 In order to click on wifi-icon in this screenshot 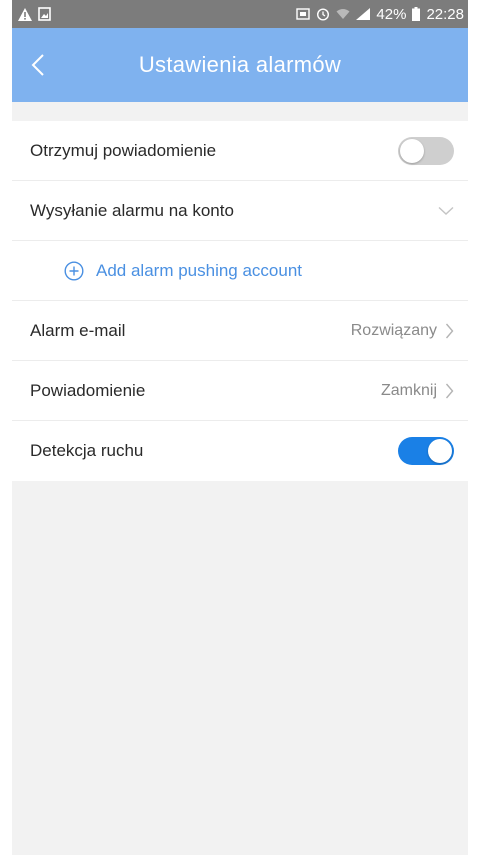, I will do `click(343, 14)`.